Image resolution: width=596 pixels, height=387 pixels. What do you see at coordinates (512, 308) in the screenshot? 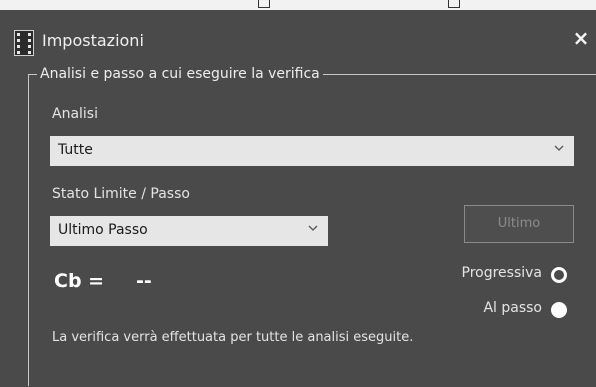
I see `step-radio-label: Al passo` at bounding box center [512, 308].